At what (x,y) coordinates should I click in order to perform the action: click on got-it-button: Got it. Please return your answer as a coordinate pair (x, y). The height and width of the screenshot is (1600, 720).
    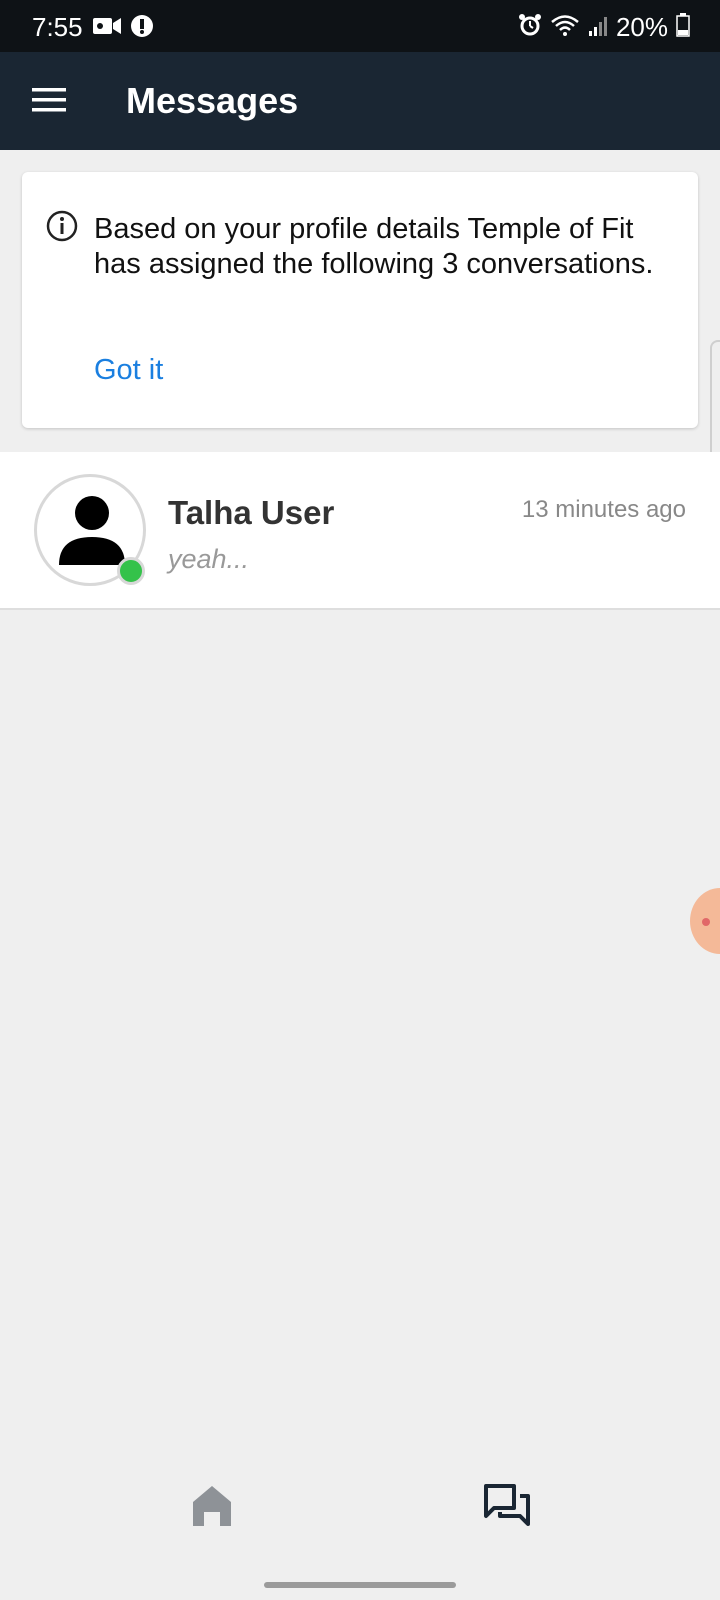
    Looking at the image, I should click on (128, 370).